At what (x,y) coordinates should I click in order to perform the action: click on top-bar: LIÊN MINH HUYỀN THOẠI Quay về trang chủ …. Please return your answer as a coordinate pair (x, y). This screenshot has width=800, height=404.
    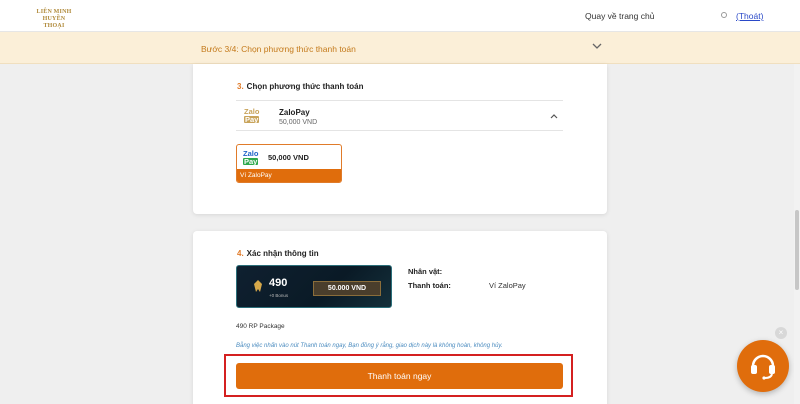
    Looking at the image, I should click on (400, 16).